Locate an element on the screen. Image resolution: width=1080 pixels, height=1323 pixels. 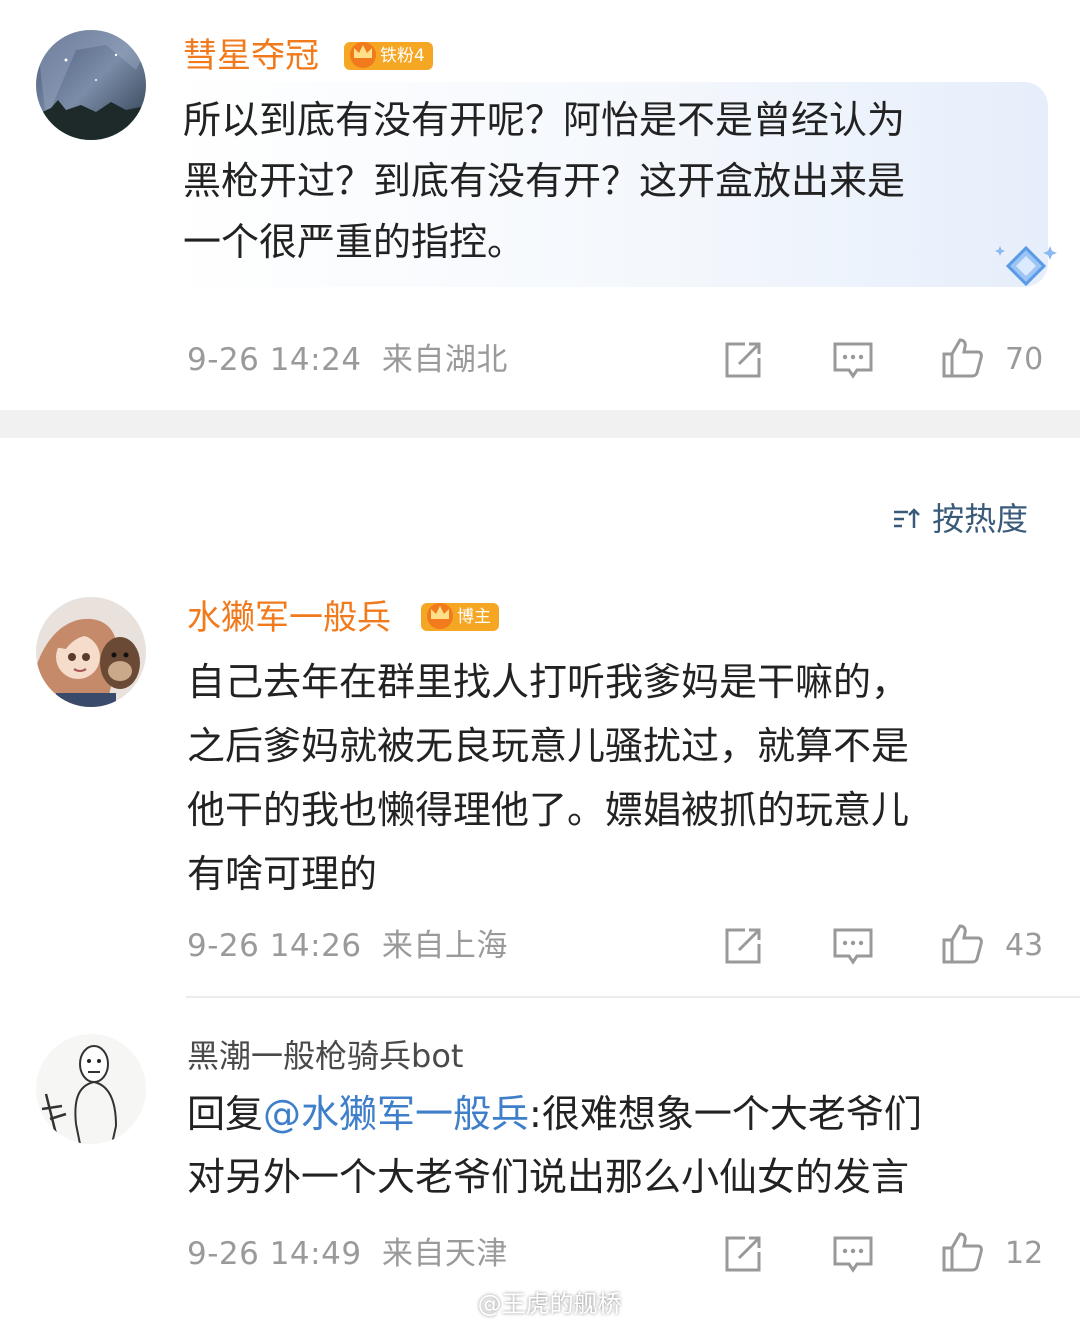
watermark-text: @王虎的舰桥 is located at coordinates (549, 1304).